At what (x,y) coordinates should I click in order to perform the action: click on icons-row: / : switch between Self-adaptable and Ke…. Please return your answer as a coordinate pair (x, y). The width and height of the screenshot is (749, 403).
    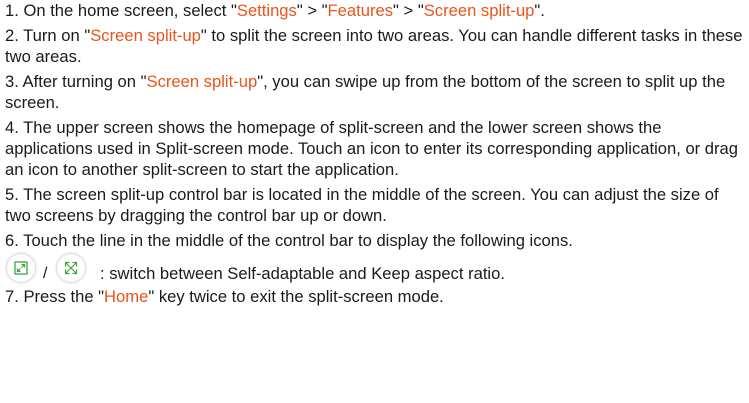
    Looking at the image, I should click on (375, 269).